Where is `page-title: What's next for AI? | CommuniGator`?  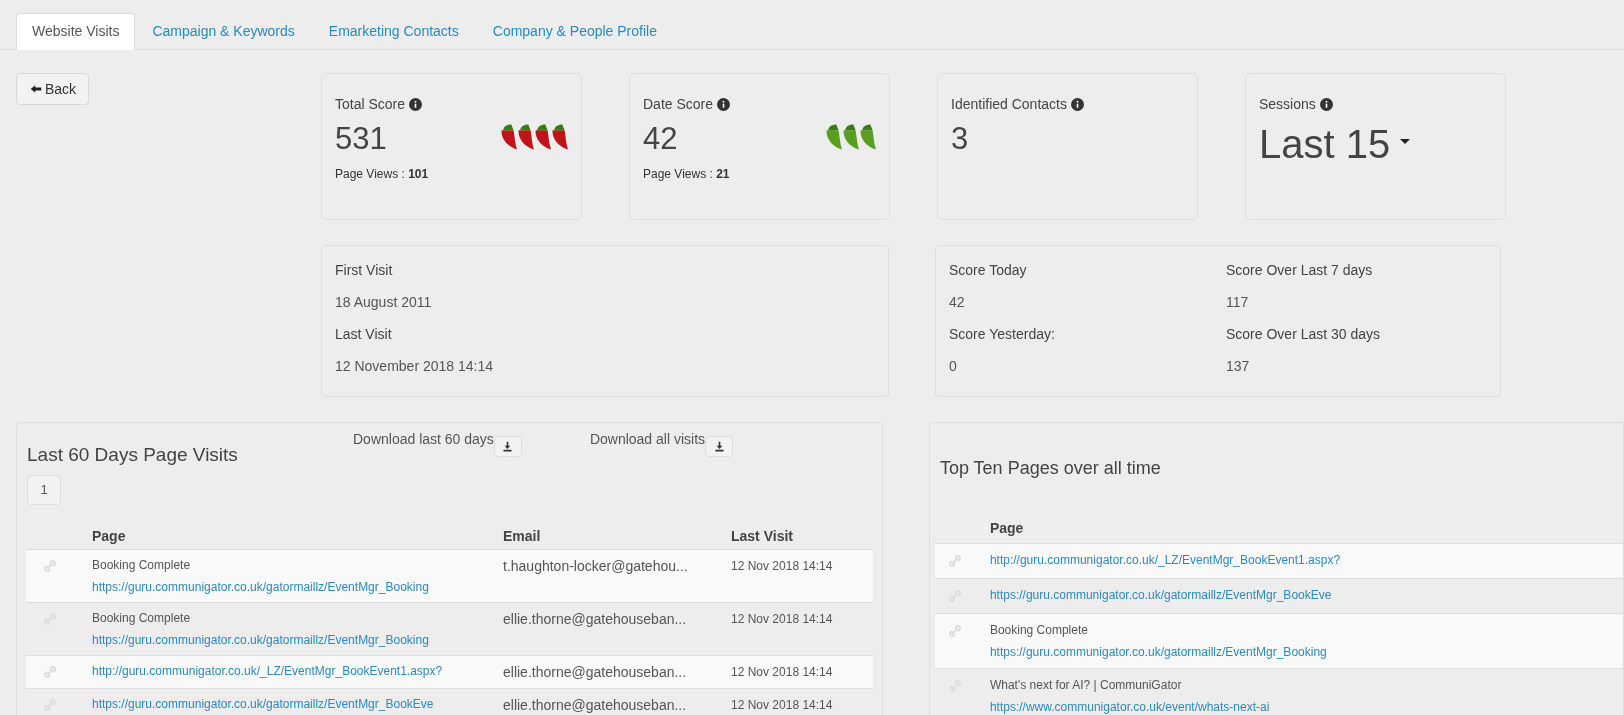
page-title: What's next for AI? | CommuniGator is located at coordinates (1085, 685).